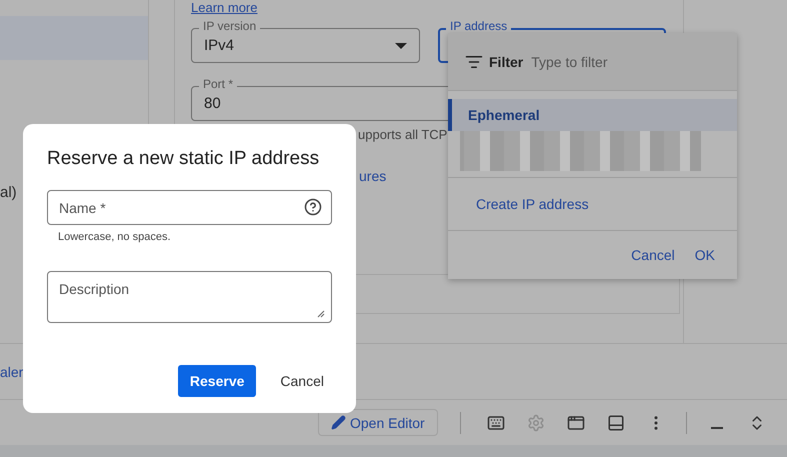 This screenshot has height=457, width=787. I want to click on field-label: IP version, so click(229, 26).